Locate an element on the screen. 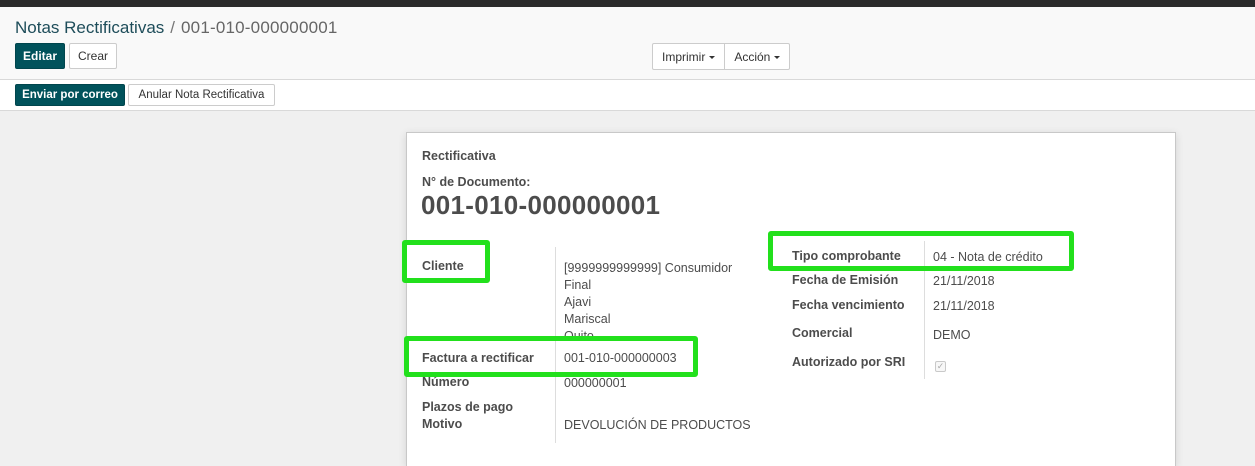 The image size is (1255, 466). print-action-group: Imprimir Acción is located at coordinates (721, 56).